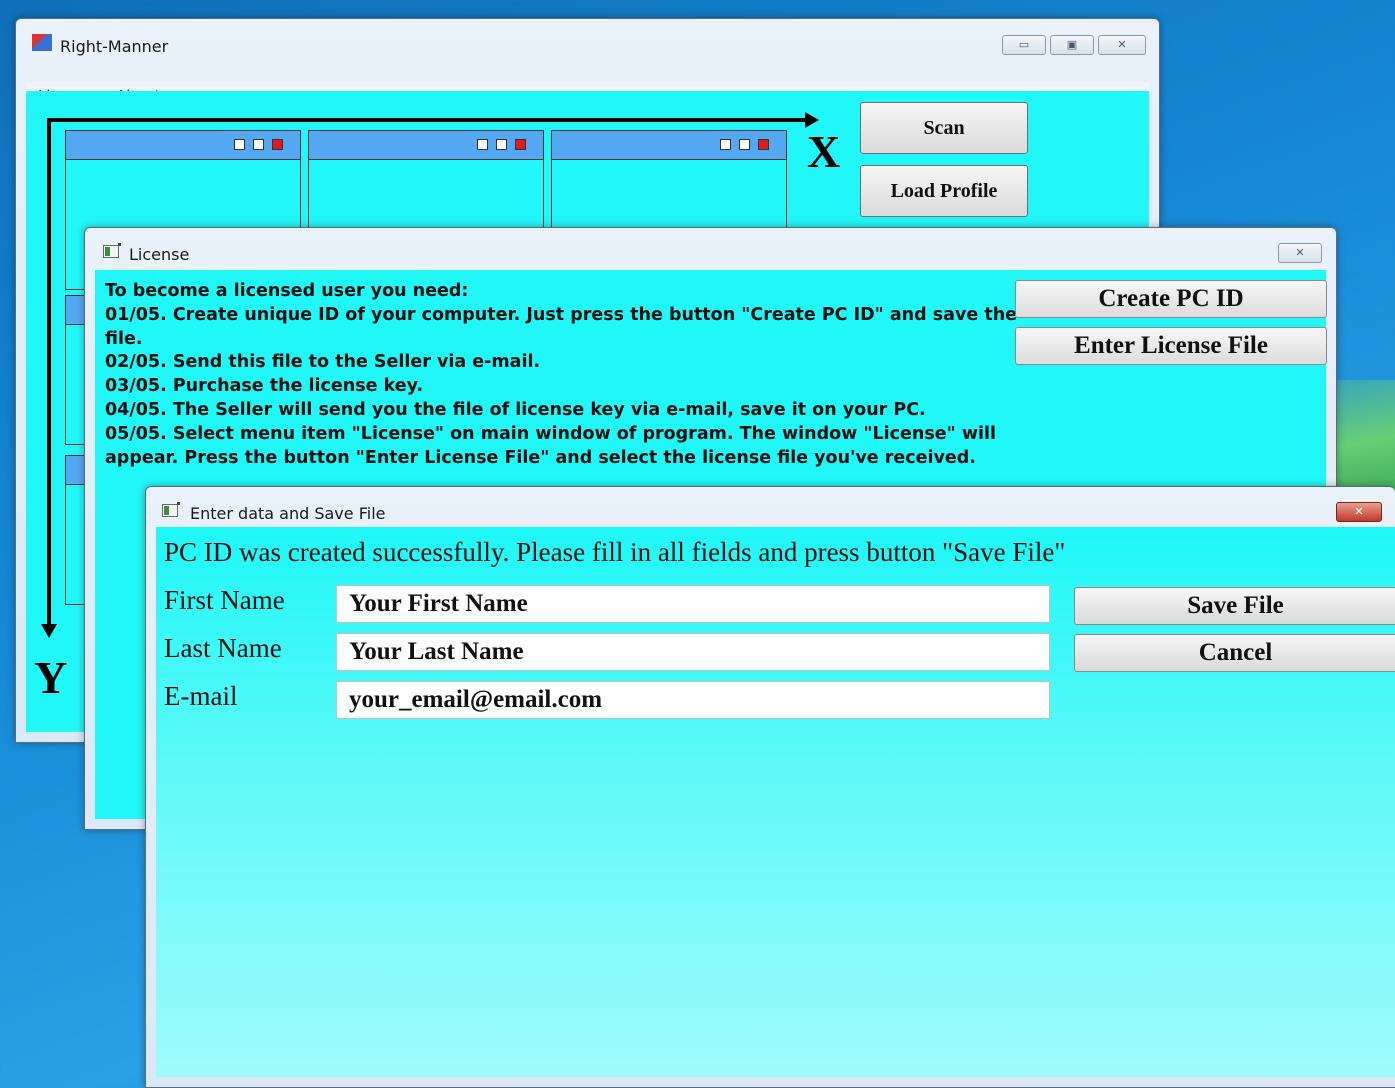 The image size is (1395, 1088). Describe the element at coordinates (587, 37) in the screenshot. I see `main-titlebar: Right-Manner ▭ ▣ ✕` at that location.